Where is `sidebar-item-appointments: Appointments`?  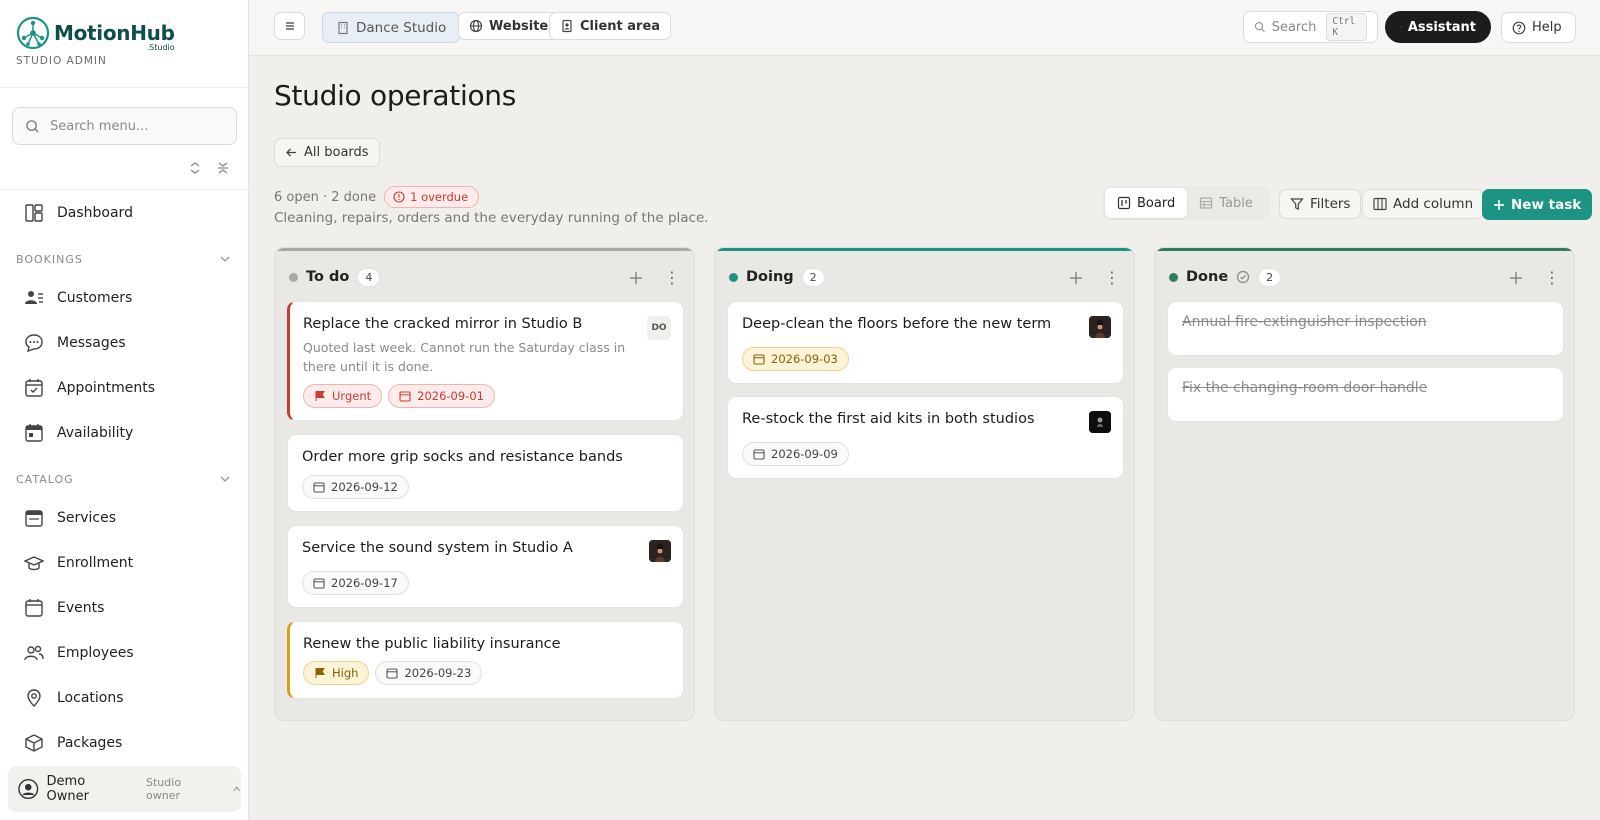
sidebar-item-appointments: Appointments is located at coordinates (124, 387).